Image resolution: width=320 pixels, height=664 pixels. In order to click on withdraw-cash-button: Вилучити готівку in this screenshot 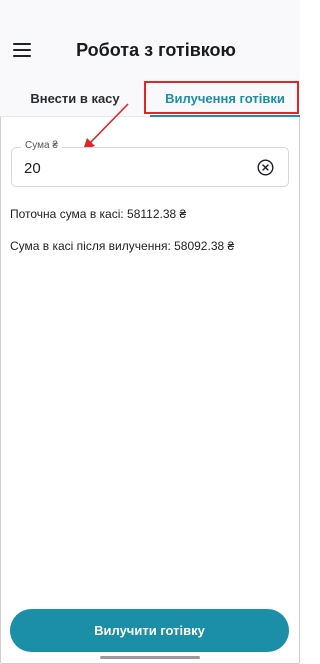, I will do `click(149, 630)`.